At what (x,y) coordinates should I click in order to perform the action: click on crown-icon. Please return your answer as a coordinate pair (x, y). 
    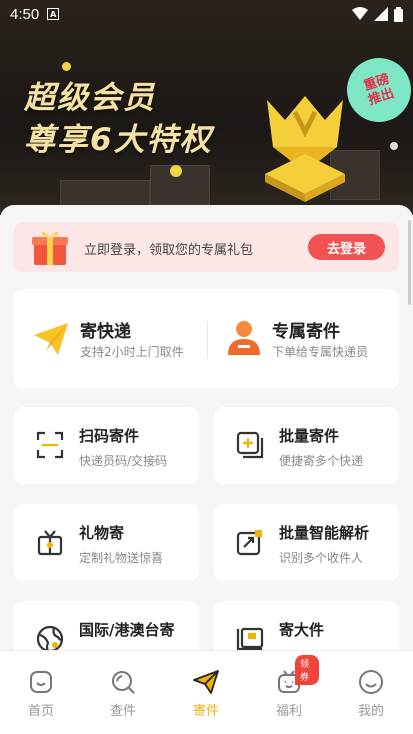
    Looking at the image, I should click on (305, 149).